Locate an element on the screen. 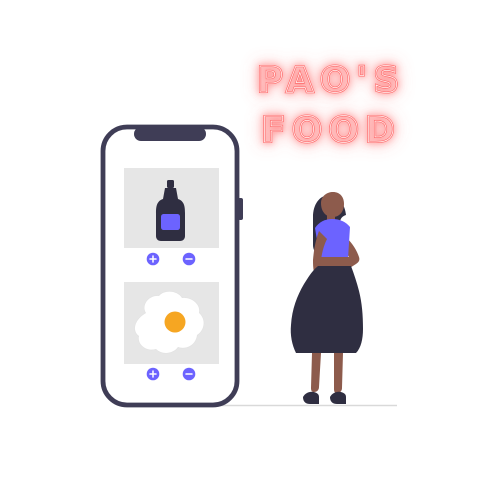 This screenshot has height=500, width=500. left-leg is located at coordinates (316, 372).